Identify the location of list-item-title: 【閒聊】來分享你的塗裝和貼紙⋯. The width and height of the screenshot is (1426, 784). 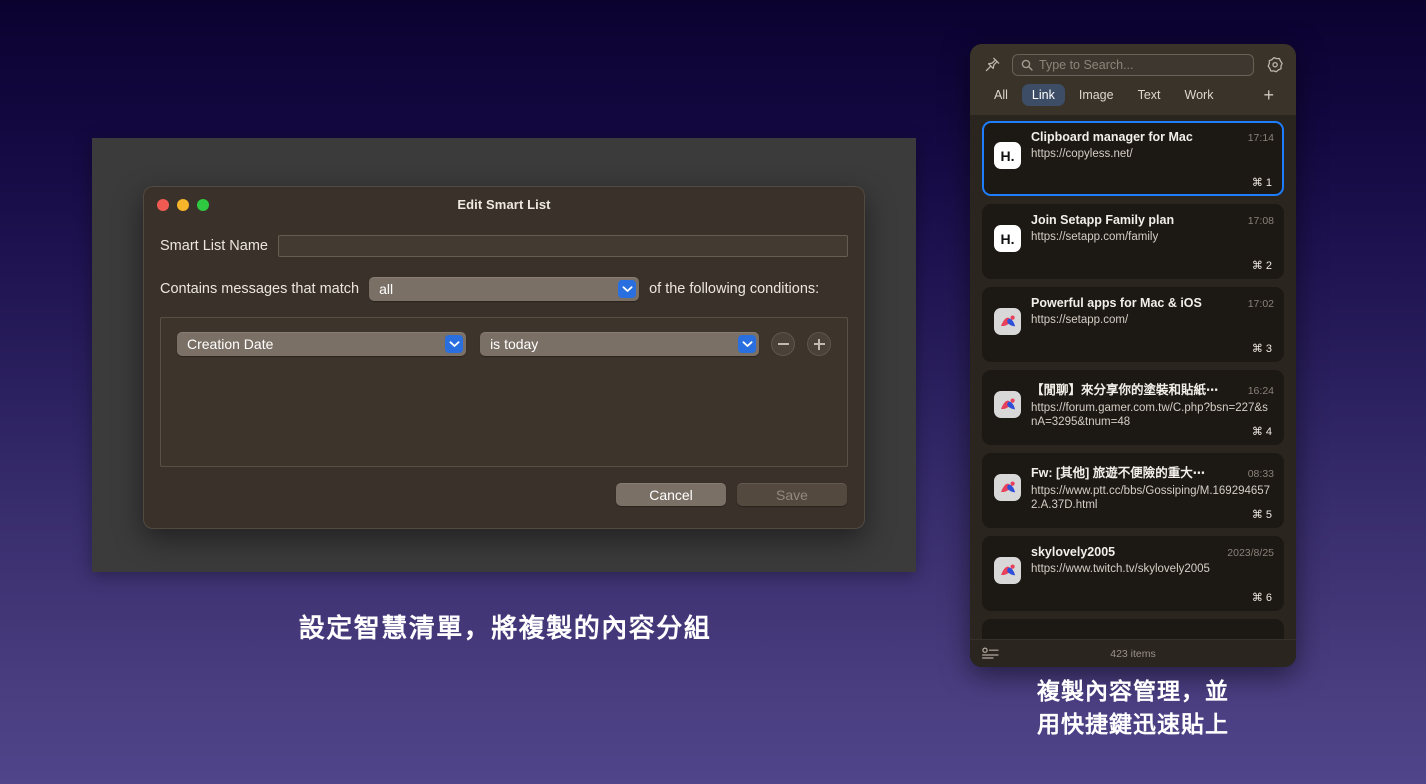
(1125, 390).